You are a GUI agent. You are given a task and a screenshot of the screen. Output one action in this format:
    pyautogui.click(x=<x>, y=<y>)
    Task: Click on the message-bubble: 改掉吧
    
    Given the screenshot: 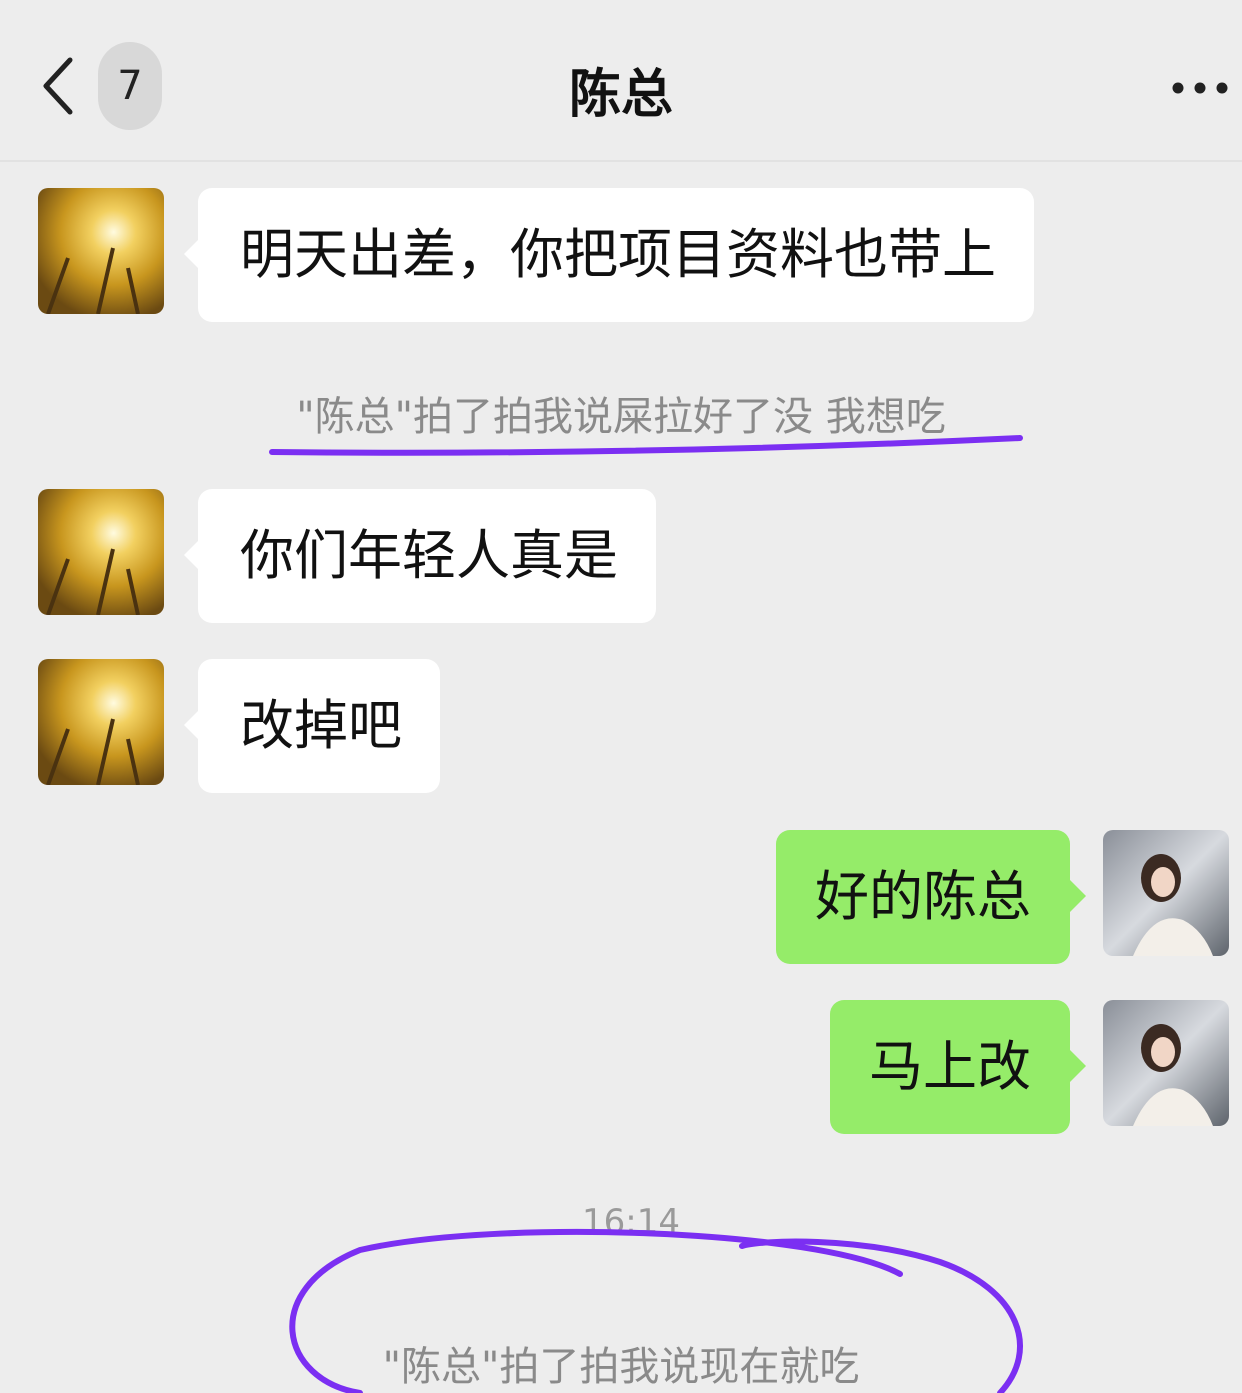 What is the action you would take?
    pyautogui.click(x=312, y=726)
    